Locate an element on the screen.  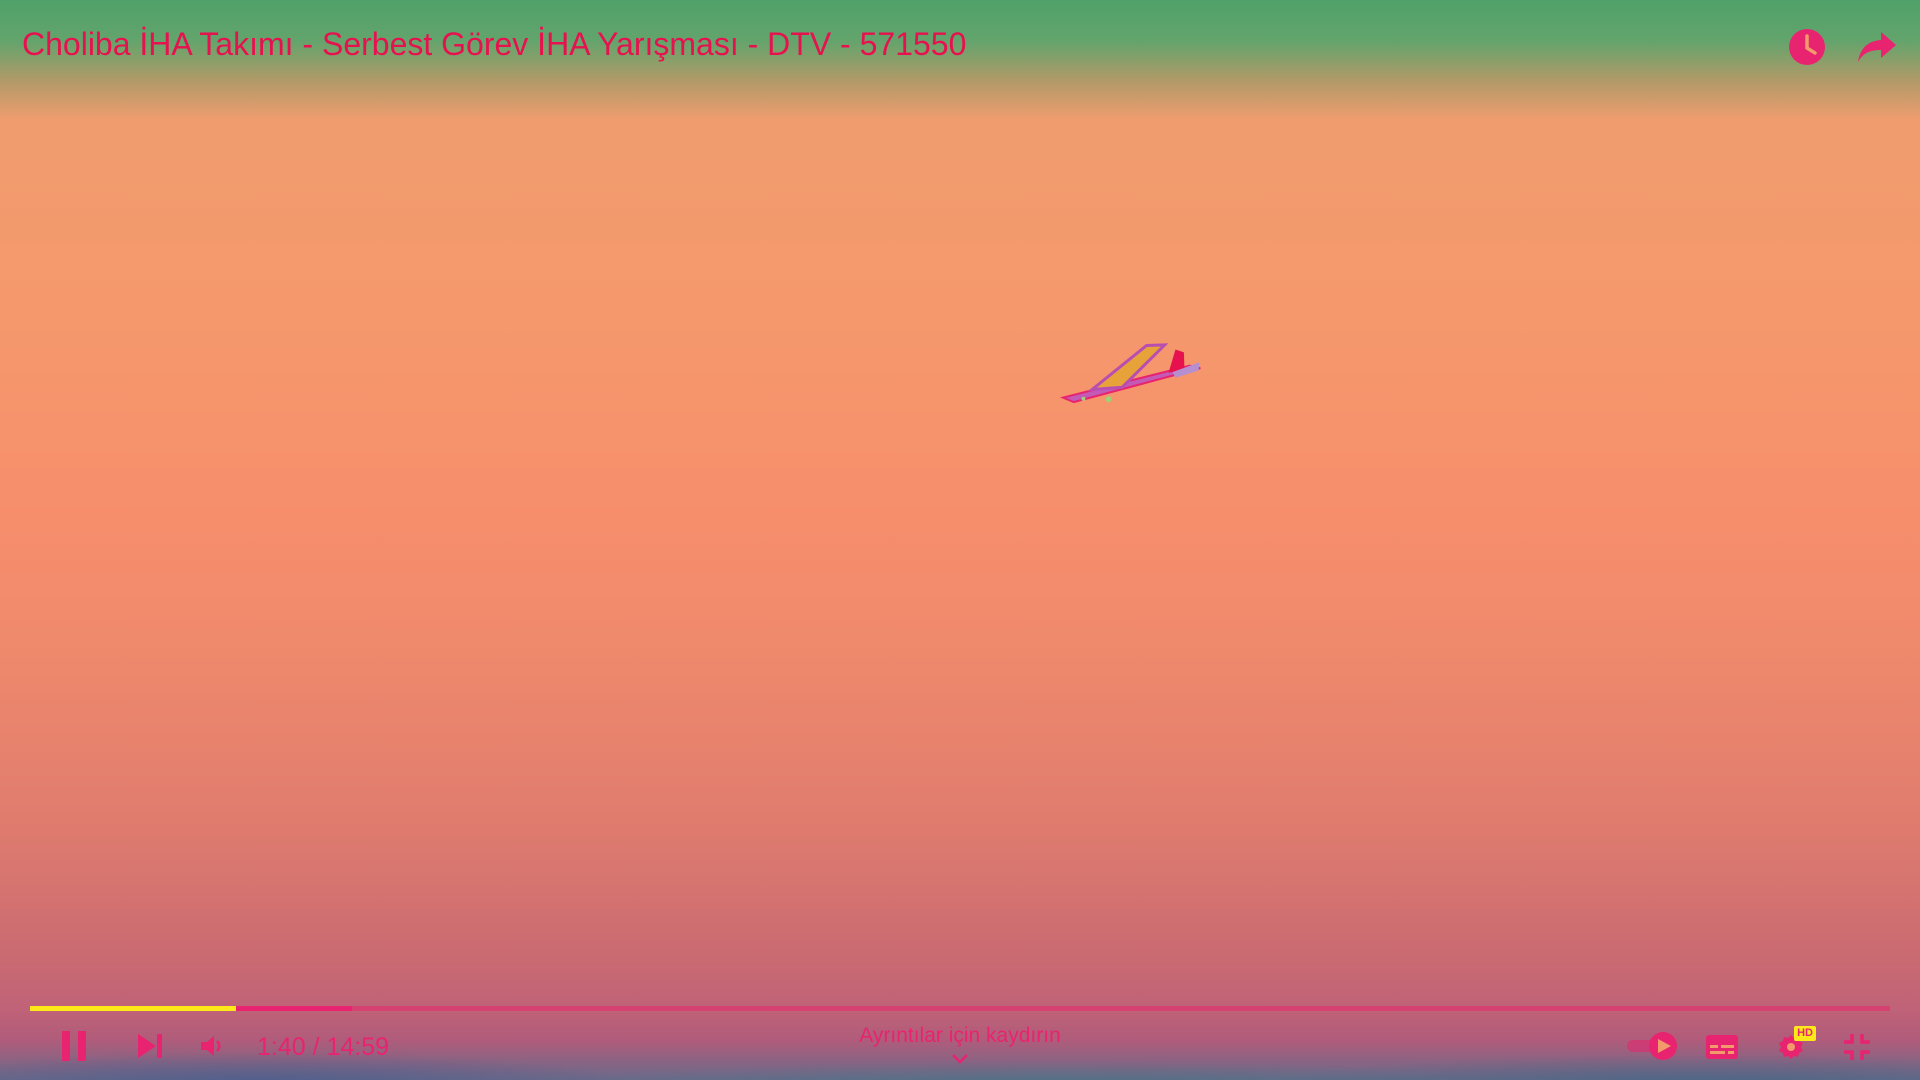
watch-later-button is located at coordinates (1807, 47).